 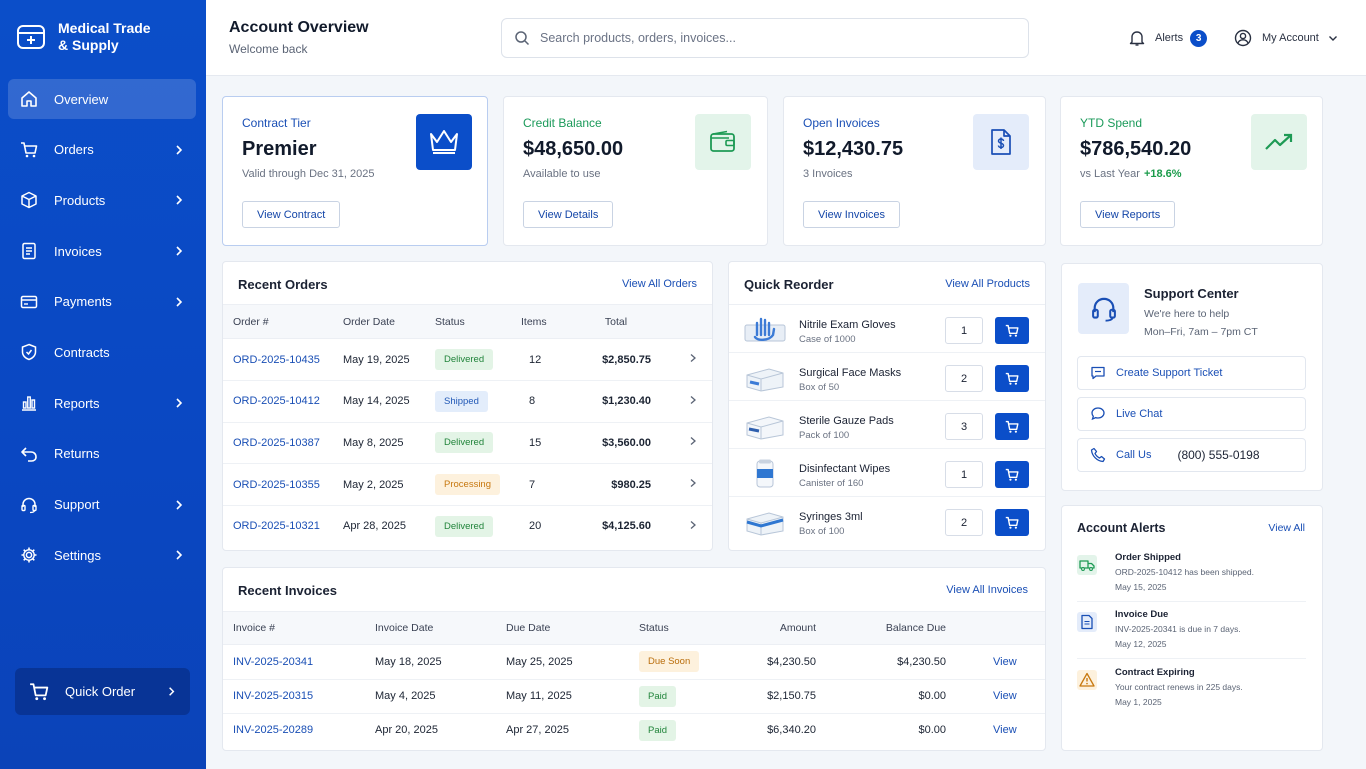 What do you see at coordinates (83, 37) in the screenshot?
I see `brand: Medical Trade & Supply` at bounding box center [83, 37].